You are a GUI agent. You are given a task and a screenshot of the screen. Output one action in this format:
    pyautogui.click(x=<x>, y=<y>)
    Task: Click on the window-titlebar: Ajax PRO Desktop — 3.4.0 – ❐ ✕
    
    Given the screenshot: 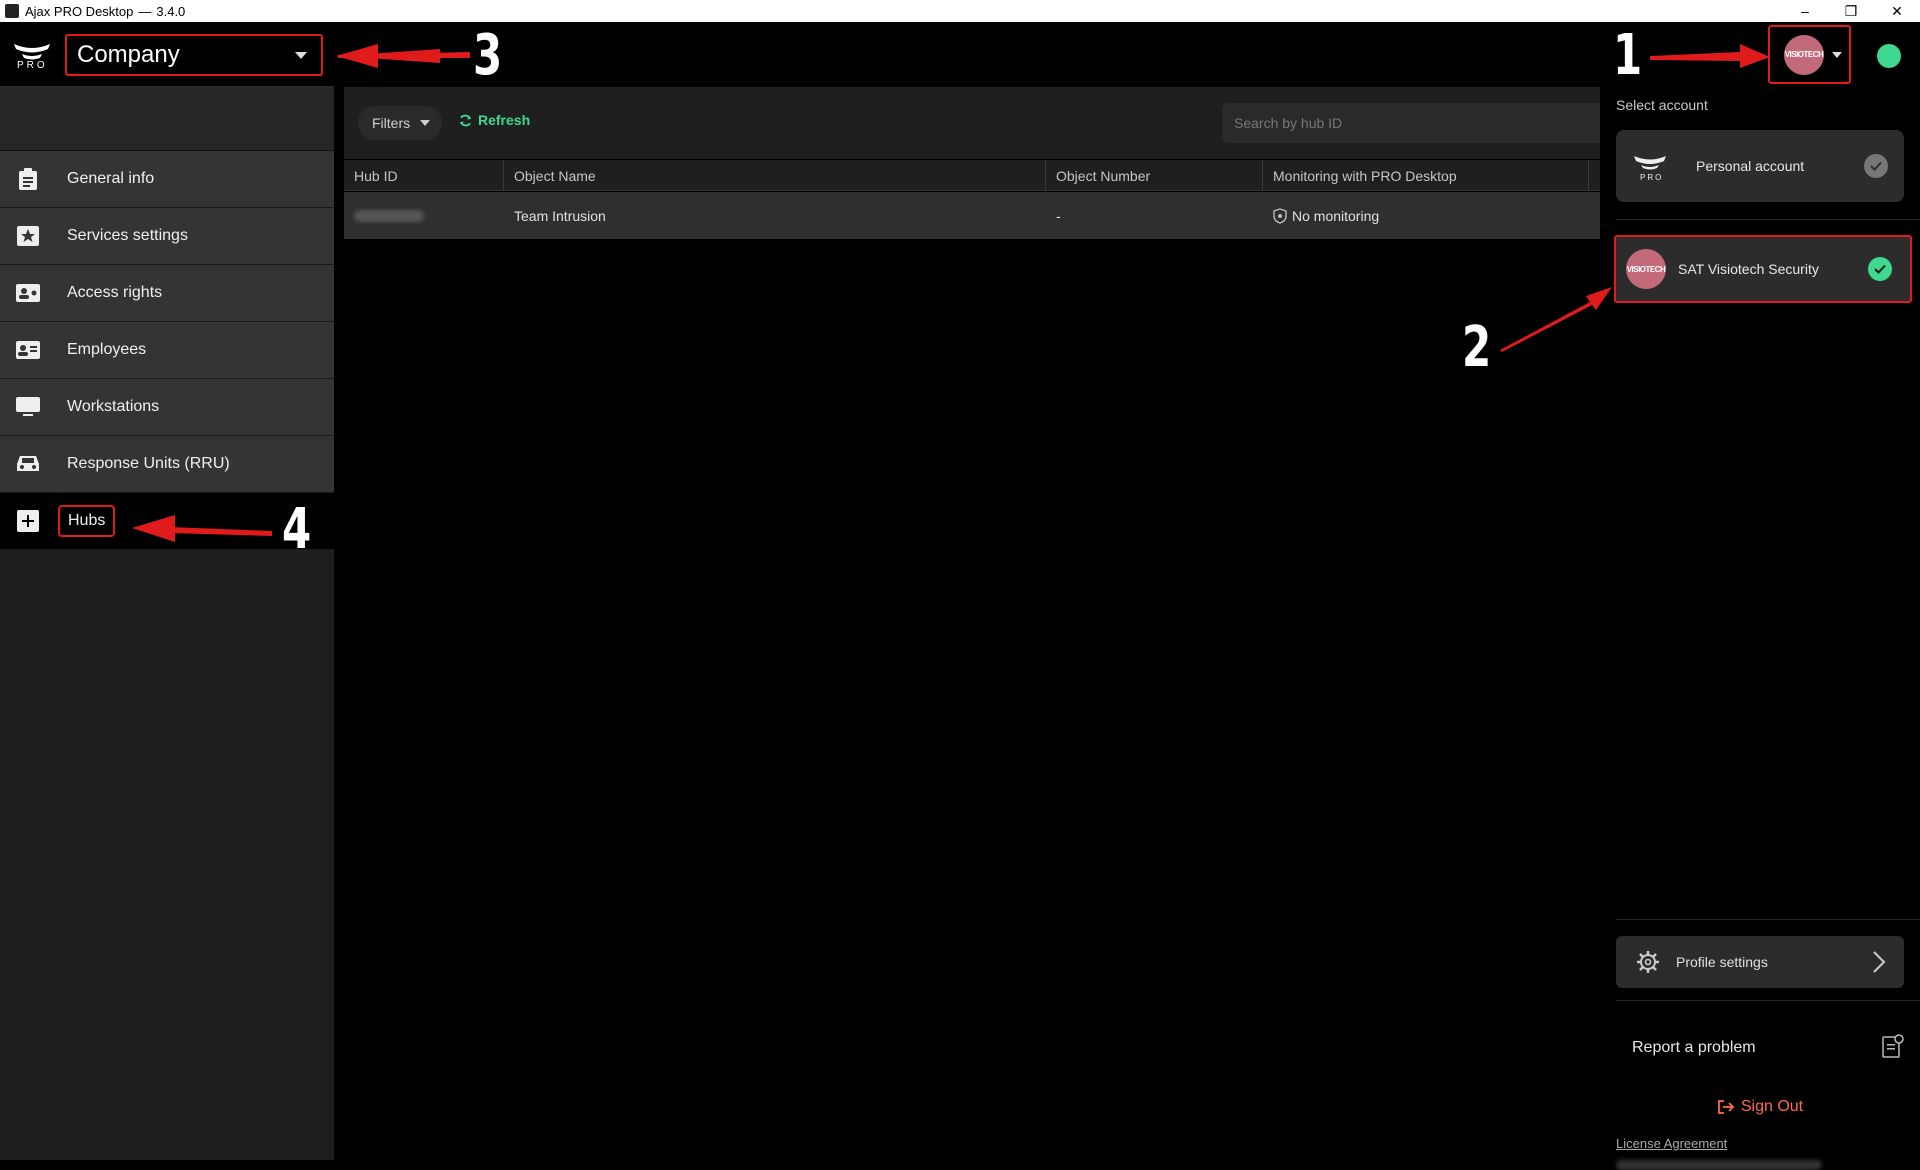 What is the action you would take?
    pyautogui.click(x=960, y=11)
    